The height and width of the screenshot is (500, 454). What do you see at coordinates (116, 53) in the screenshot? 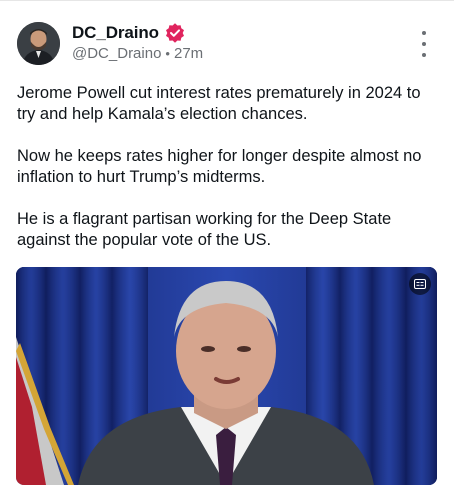
I see `author-handle: @DC_Draino` at bounding box center [116, 53].